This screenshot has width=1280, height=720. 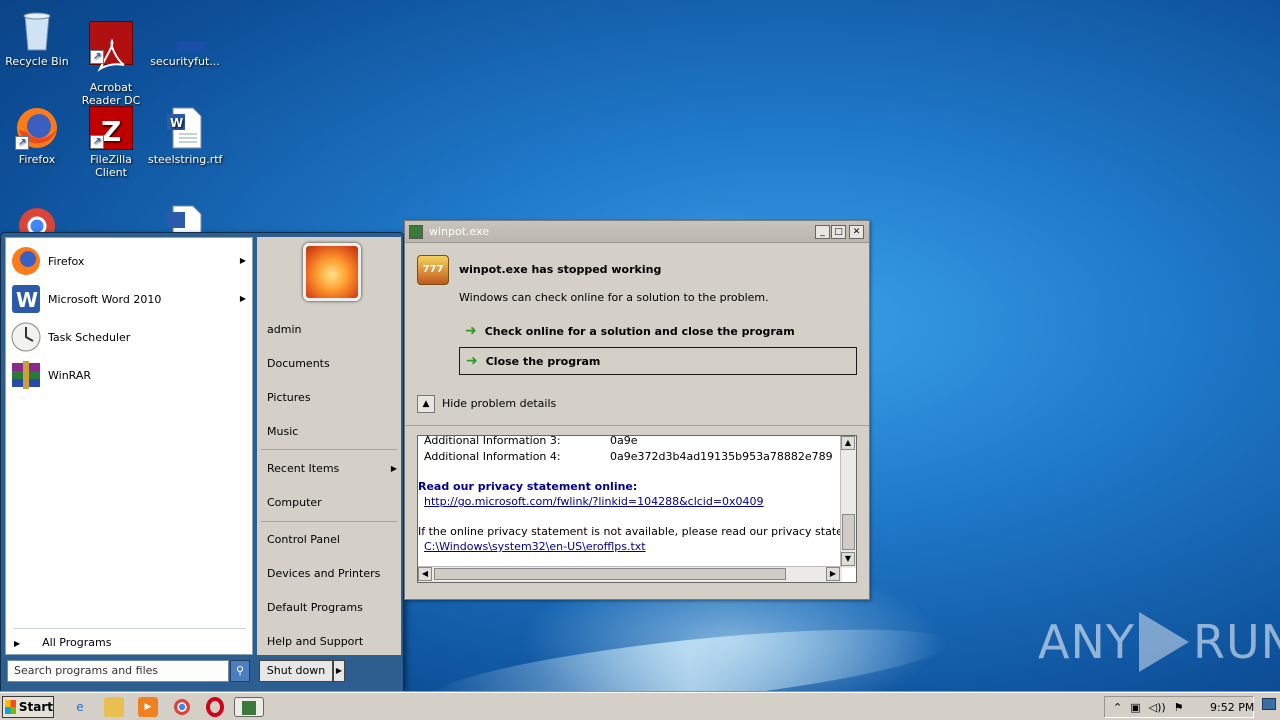 I want to click on scroll-right-arrow-icon: ▶, so click(x=833, y=574).